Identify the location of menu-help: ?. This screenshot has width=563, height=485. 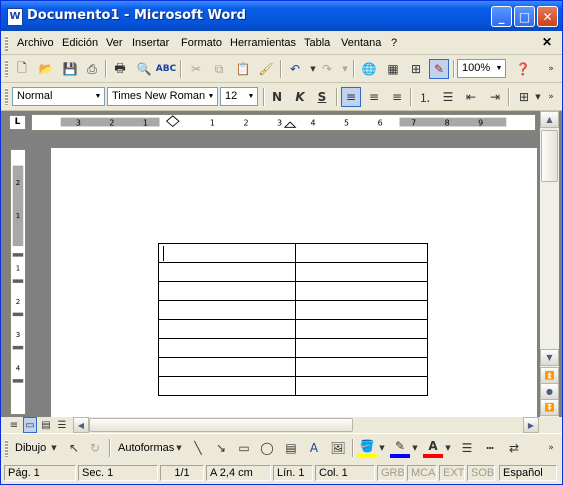
(394, 43).